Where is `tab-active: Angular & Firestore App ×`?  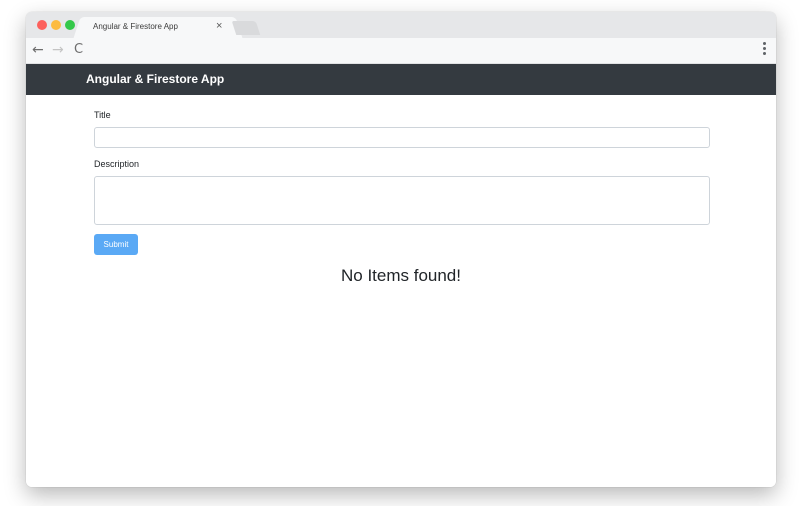 tab-active: Angular & Firestore App × is located at coordinates (158, 27).